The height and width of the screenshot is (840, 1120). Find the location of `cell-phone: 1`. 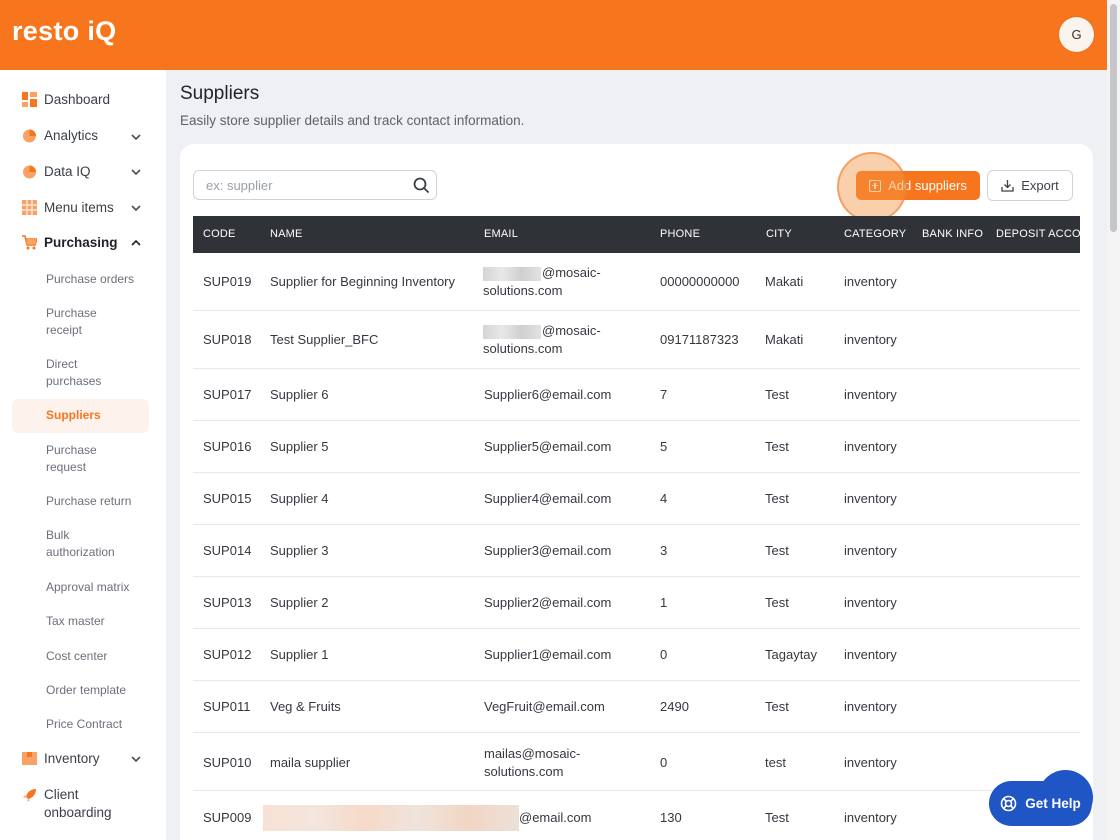

cell-phone: 1 is located at coordinates (664, 602).